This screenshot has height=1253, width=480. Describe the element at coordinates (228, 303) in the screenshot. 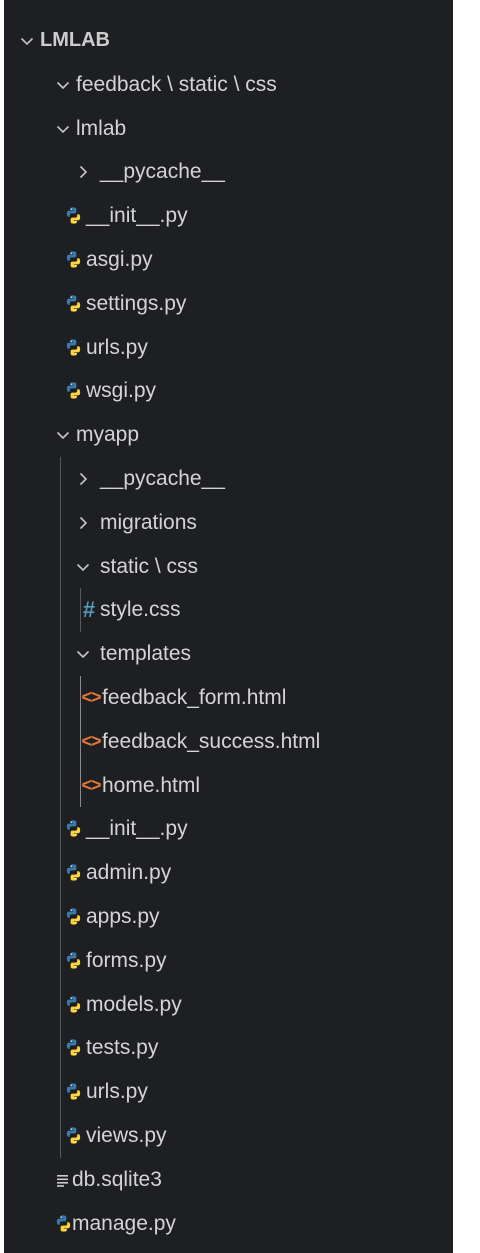

I see `tree-item-lmlab-settings: settings.py` at that location.